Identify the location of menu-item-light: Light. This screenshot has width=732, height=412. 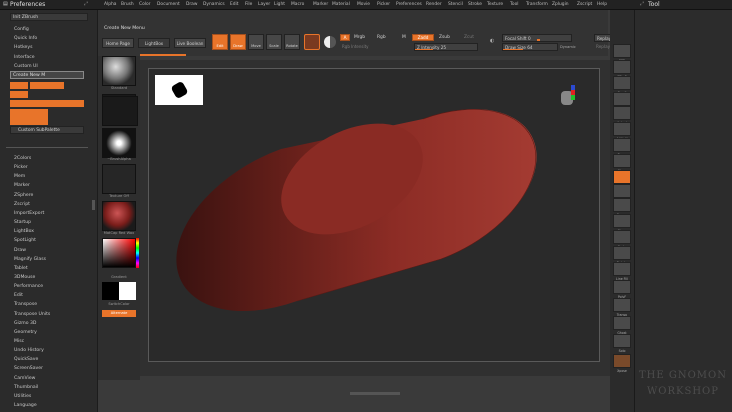
(279, 4).